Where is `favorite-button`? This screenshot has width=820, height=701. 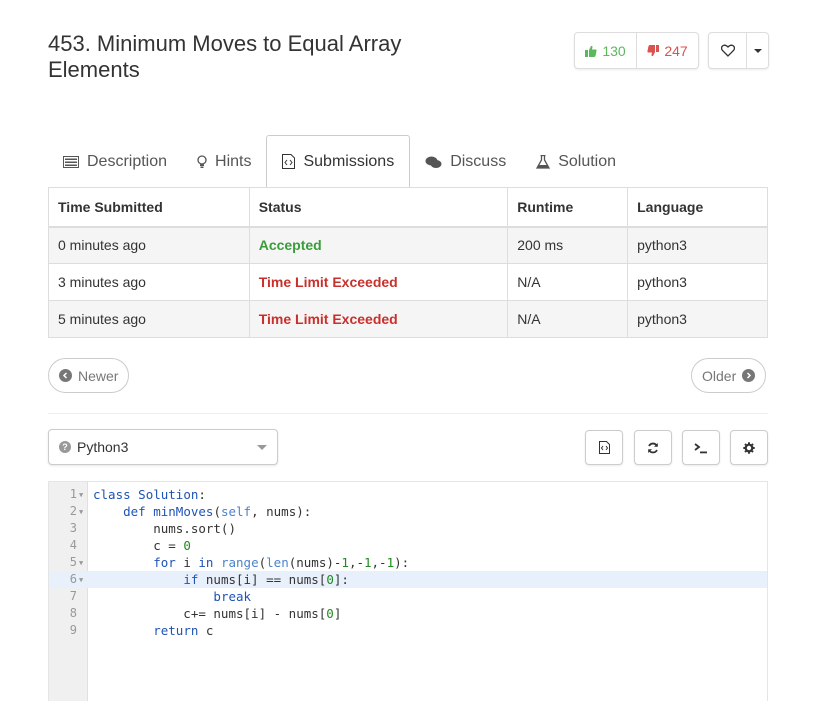
favorite-button is located at coordinates (728, 50).